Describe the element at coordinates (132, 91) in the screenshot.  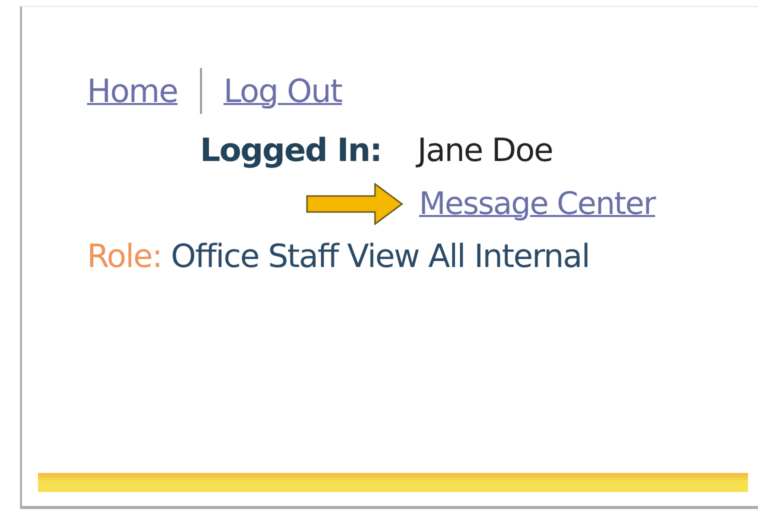
I see `nav-link: Home` at that location.